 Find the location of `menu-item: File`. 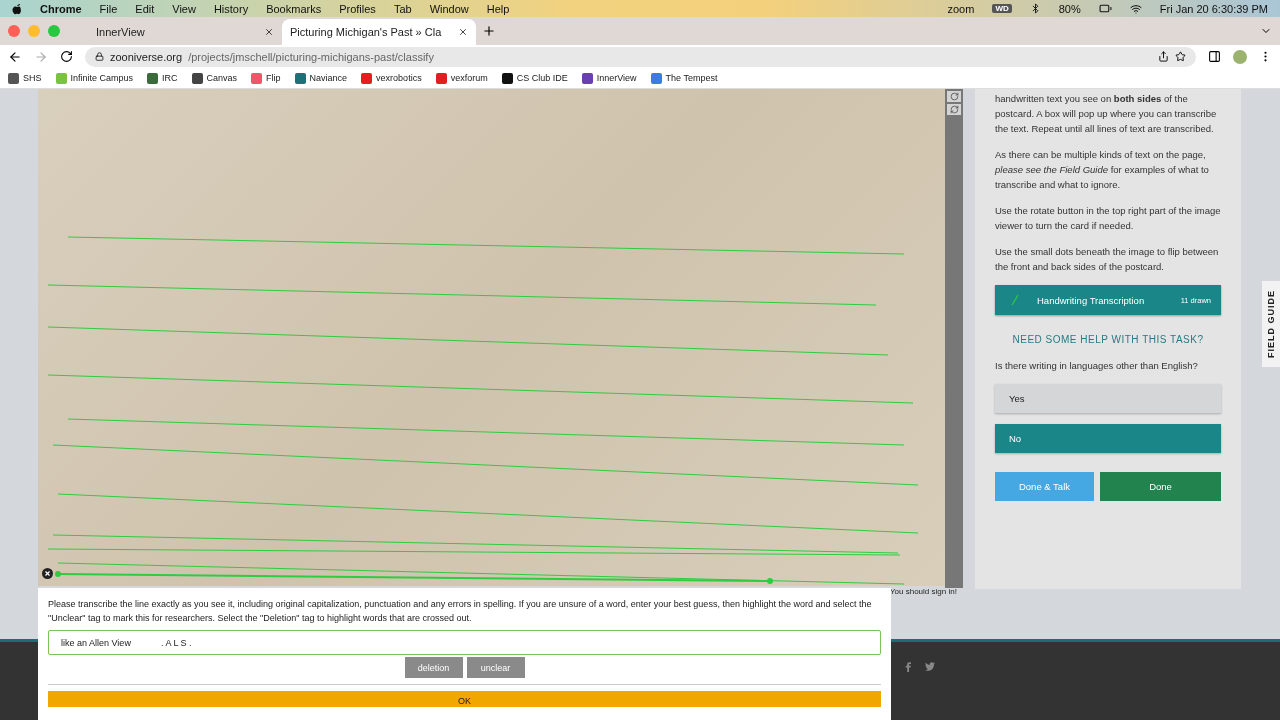

menu-item: File is located at coordinates (108, 8).